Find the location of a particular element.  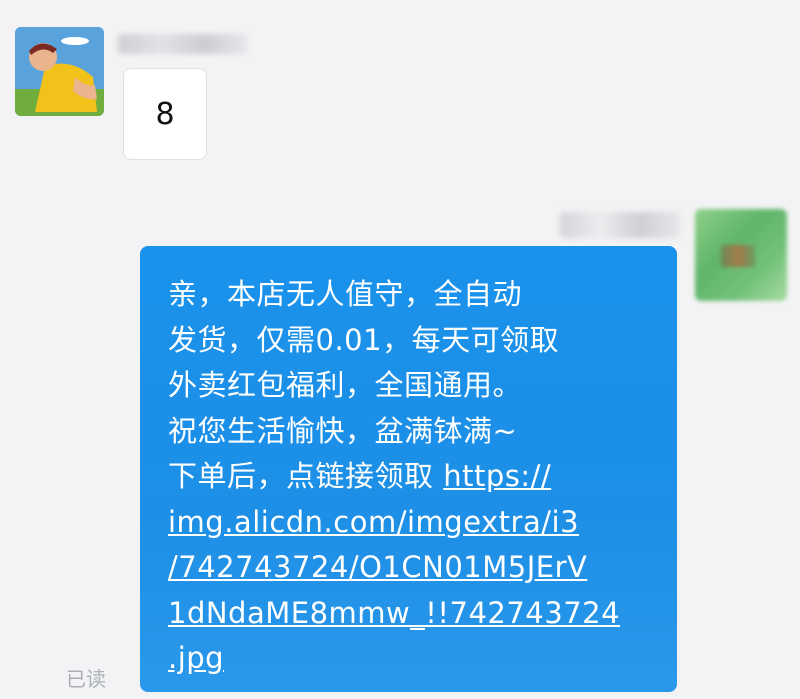

message-line: 亲，本店无人值守，全自动 is located at coordinates (345, 294).